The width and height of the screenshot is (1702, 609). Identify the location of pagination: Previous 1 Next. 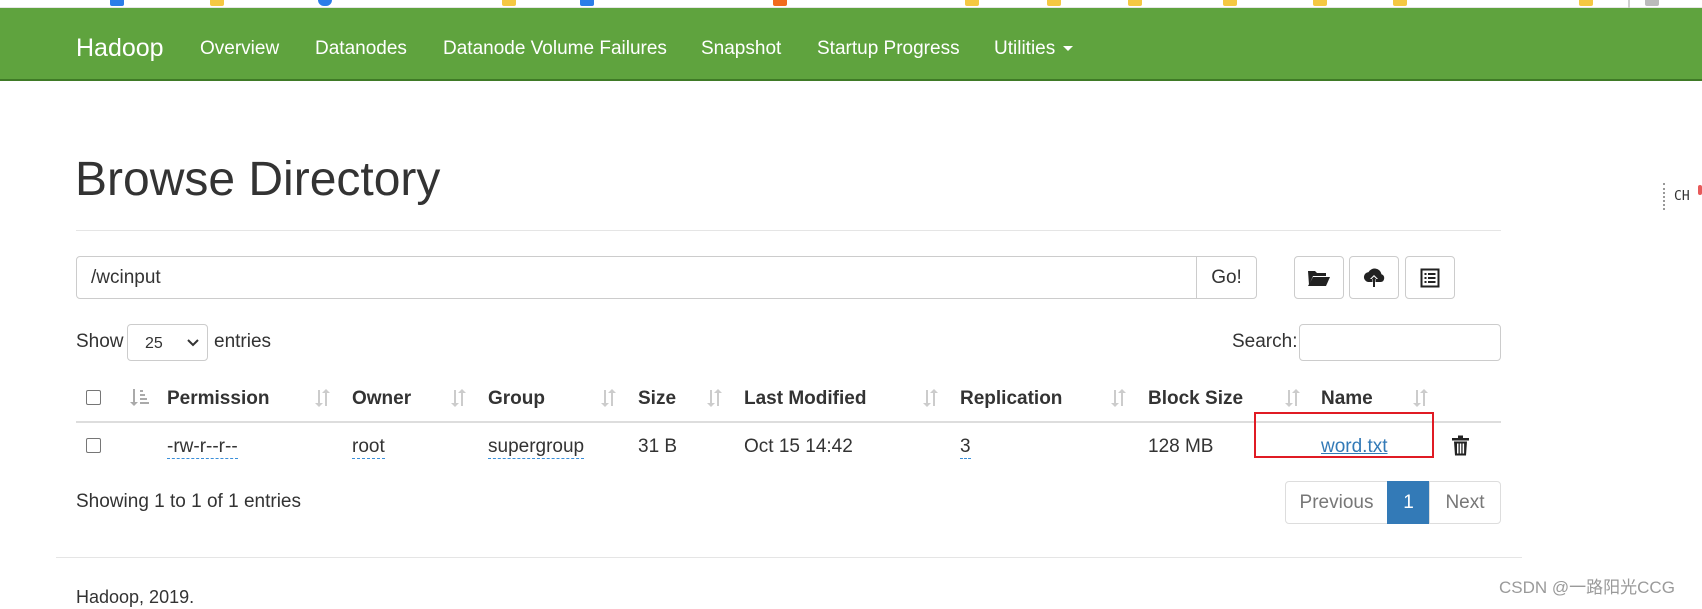
(1393, 502).